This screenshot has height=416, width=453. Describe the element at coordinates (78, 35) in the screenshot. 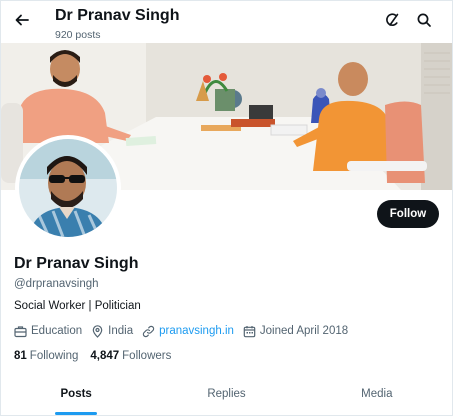

I see `post-count: 920 posts` at that location.